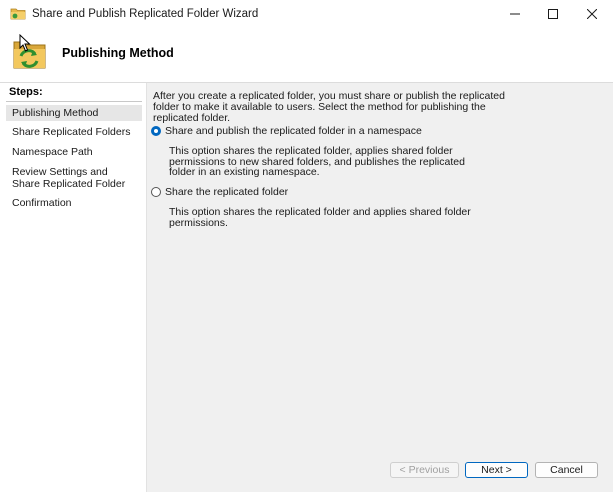 The image size is (613, 492). I want to click on step-share-replicated-folders: Share Replicated Folders, so click(74, 132).